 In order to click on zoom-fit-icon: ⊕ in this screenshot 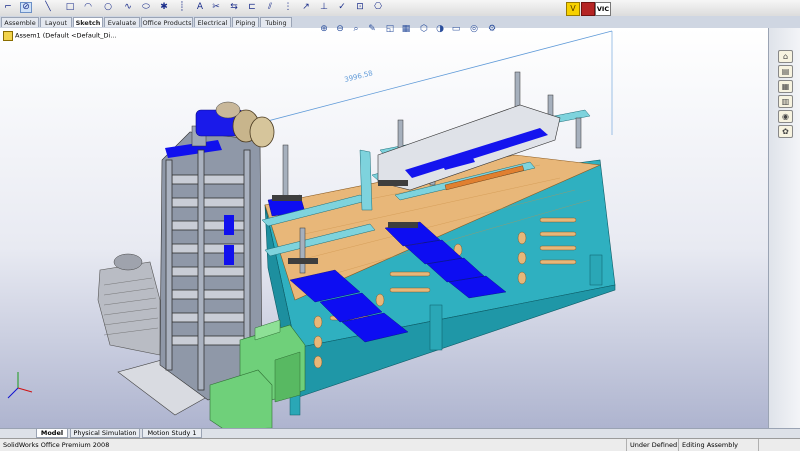, I will do `click(324, 29)`.